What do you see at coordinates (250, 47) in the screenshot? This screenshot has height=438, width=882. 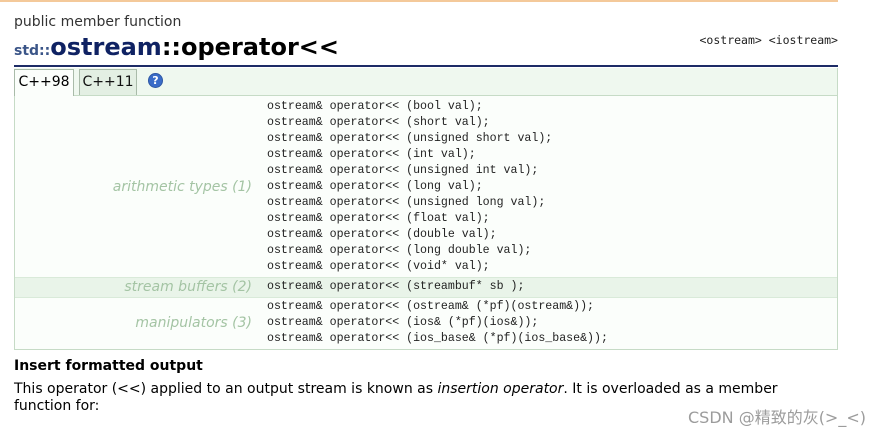 I see `title-member-name: ::operator<<` at bounding box center [250, 47].